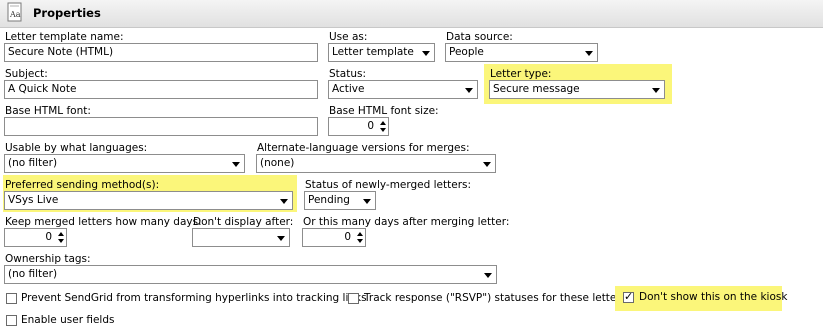  I want to click on rsvp-checkbox, so click(353, 298).